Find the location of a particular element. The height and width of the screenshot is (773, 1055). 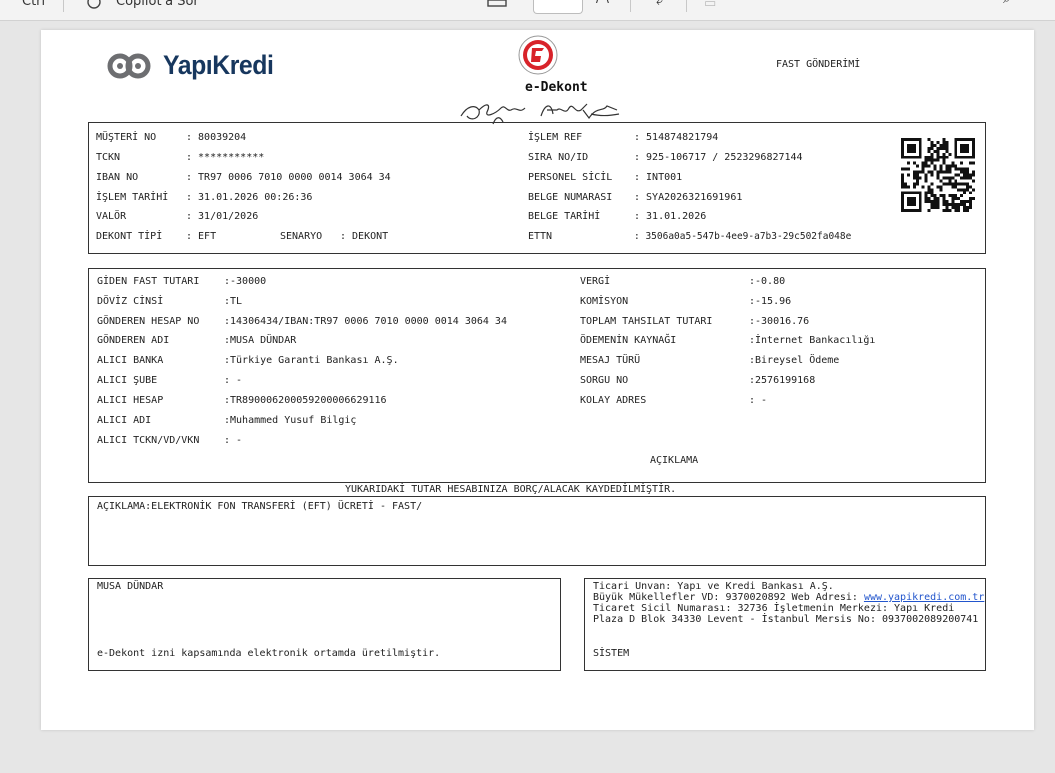

edekont-emblem is located at coordinates (538, 57).